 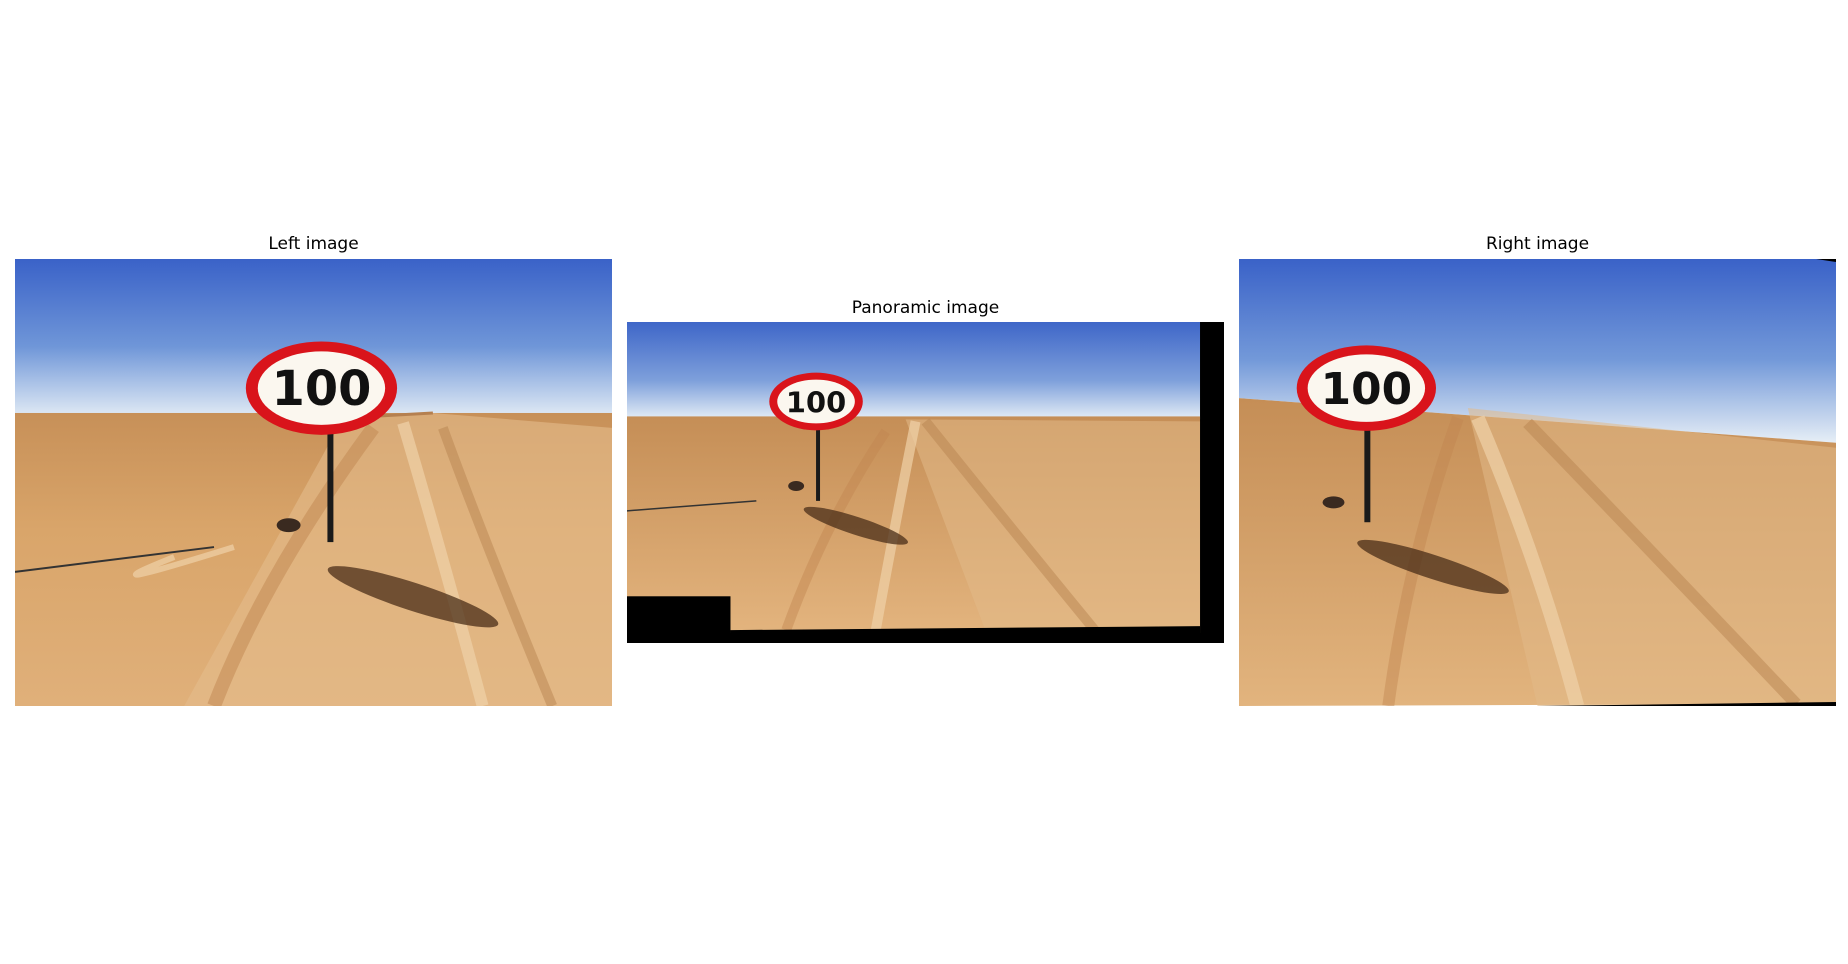 What do you see at coordinates (816, 402) in the screenshot?
I see `panoramic-sign-text: 100` at bounding box center [816, 402].